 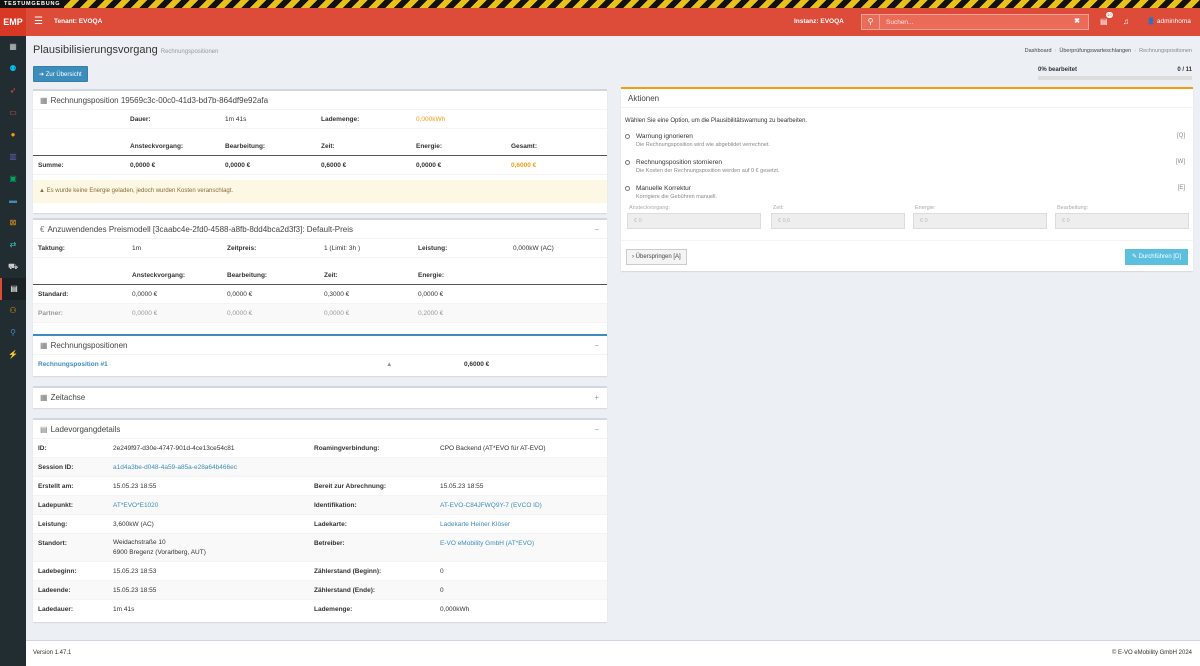 I want to click on pm-col-bearbeitung: Bearbeitung:, so click(x=247, y=275).